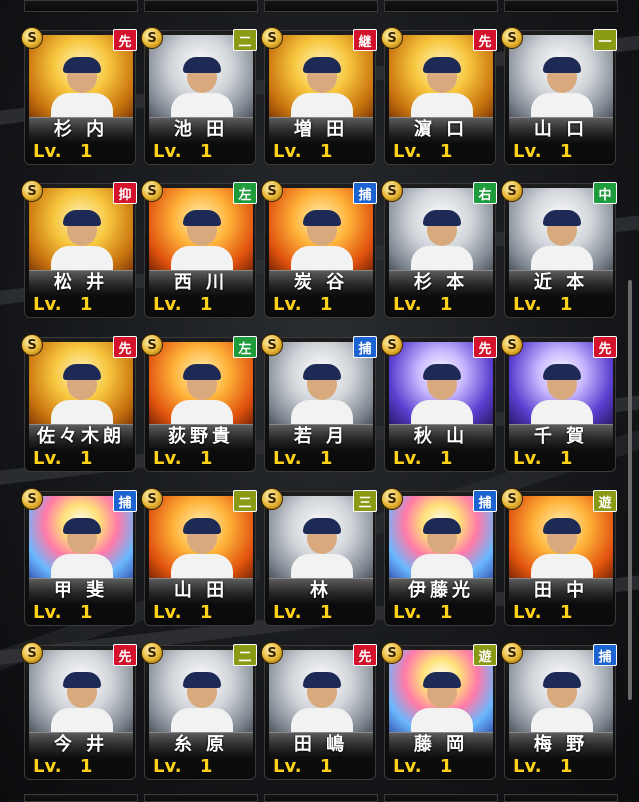 Image resolution: width=639 pixels, height=802 pixels. I want to click on player-name: 伊藤光, so click(441, 590).